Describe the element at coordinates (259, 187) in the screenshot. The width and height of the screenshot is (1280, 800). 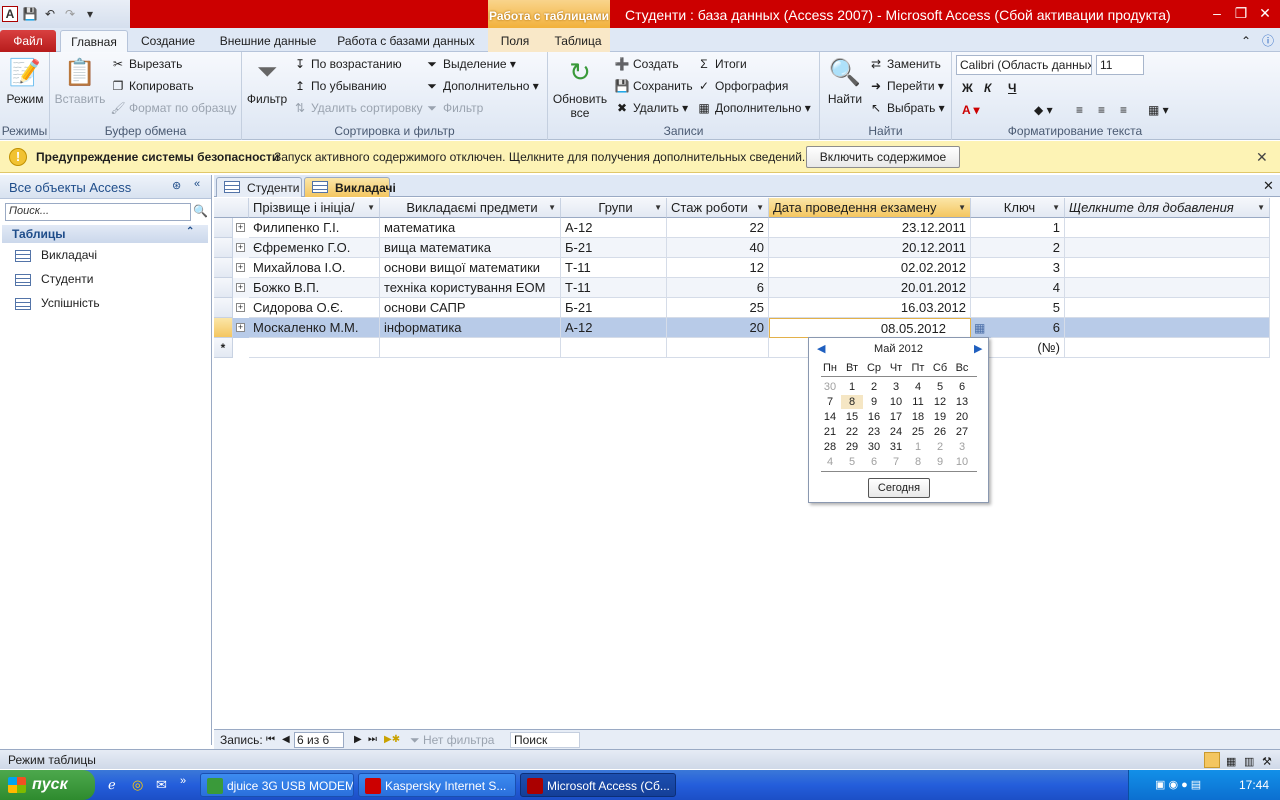
I see `doc-tab-students: Студенти` at that location.